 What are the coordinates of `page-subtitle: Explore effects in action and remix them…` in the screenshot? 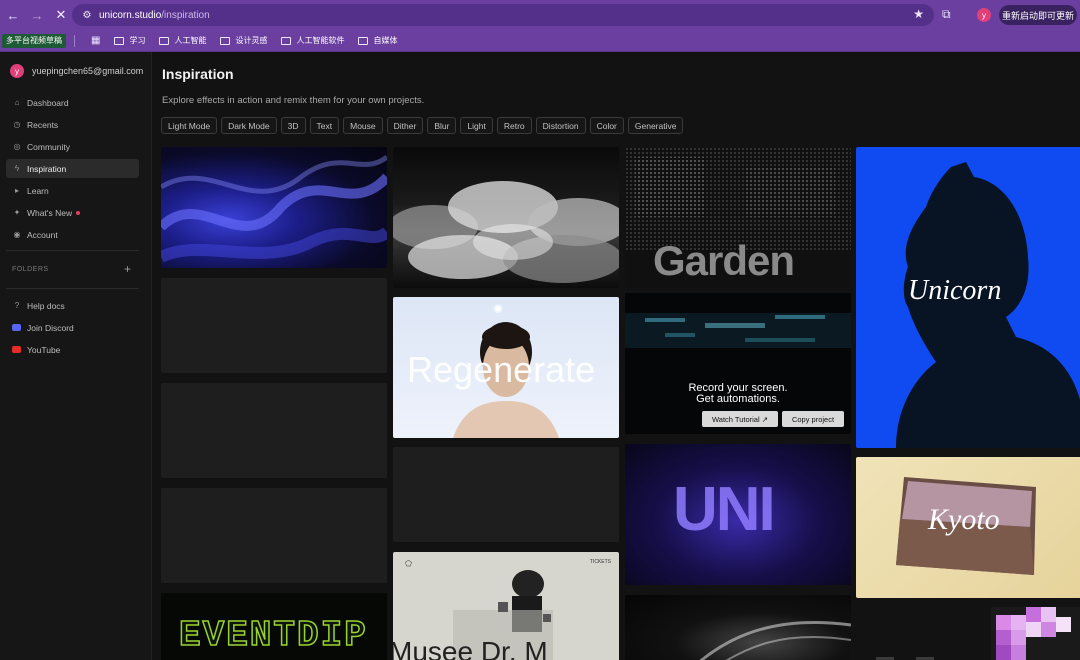 It's located at (293, 100).